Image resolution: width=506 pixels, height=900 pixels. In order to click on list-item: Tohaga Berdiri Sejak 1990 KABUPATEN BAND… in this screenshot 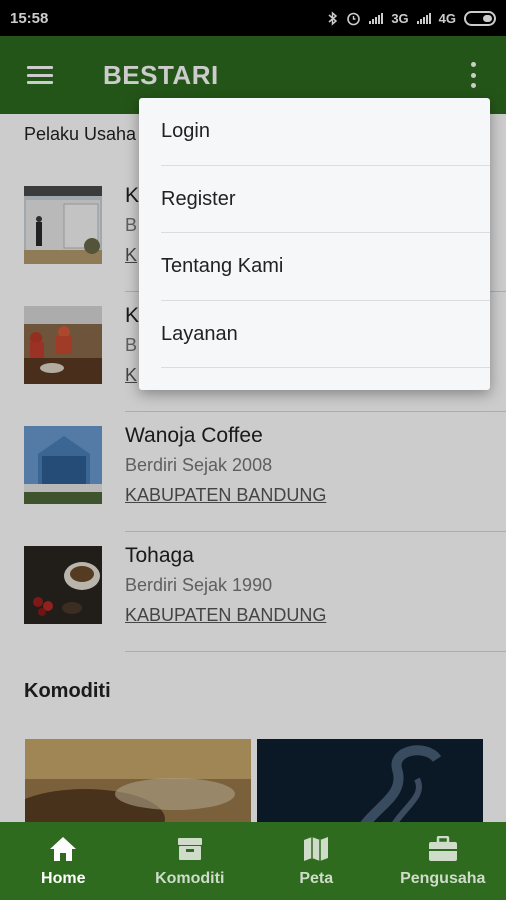, I will do `click(253, 592)`.